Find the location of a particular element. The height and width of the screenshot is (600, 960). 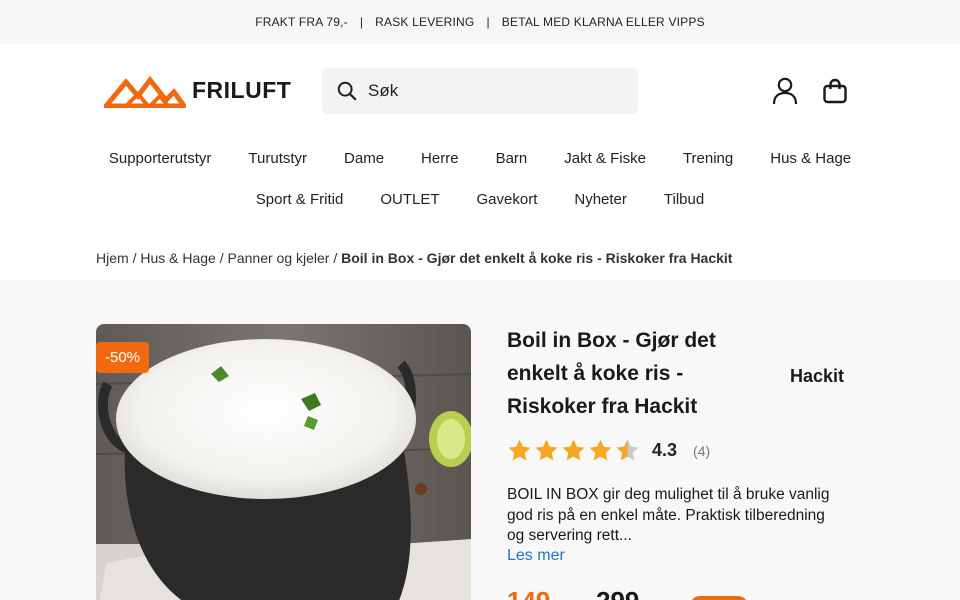

nav-item-supporterutstyr: Supporterutstyr is located at coordinates (160, 158).